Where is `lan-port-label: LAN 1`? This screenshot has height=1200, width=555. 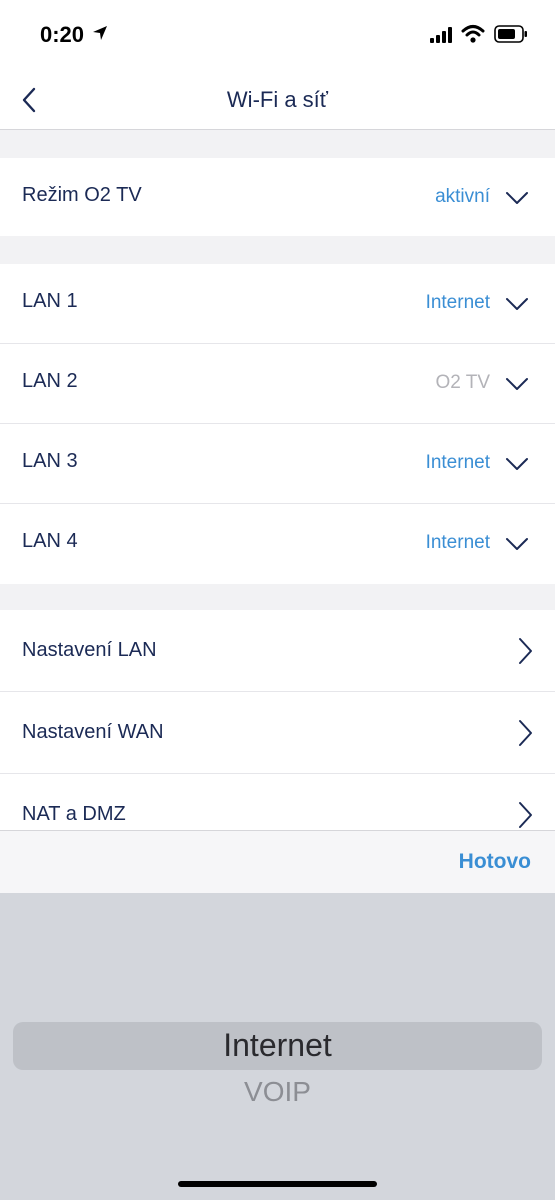
lan-port-label: LAN 1 is located at coordinates (50, 301).